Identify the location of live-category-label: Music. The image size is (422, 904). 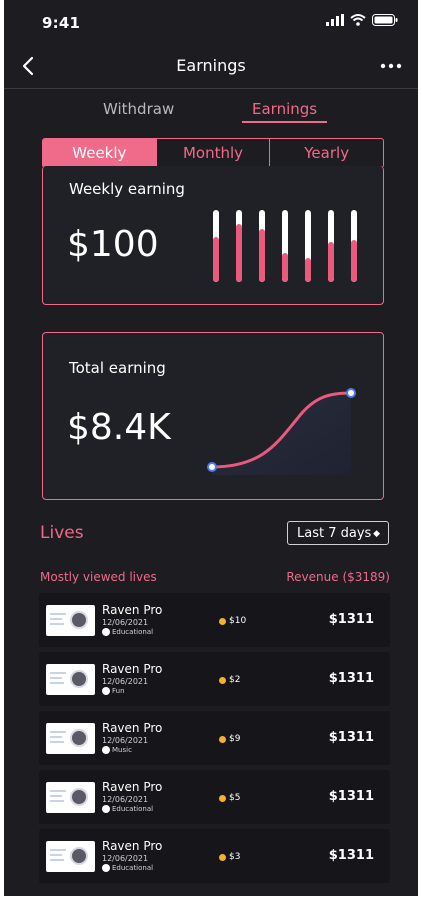
(122, 750).